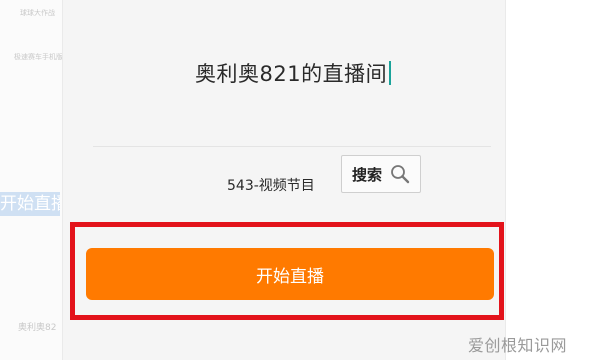 The image size is (600, 360). I want to click on start-live-button-label: 开始直播, so click(290, 276).